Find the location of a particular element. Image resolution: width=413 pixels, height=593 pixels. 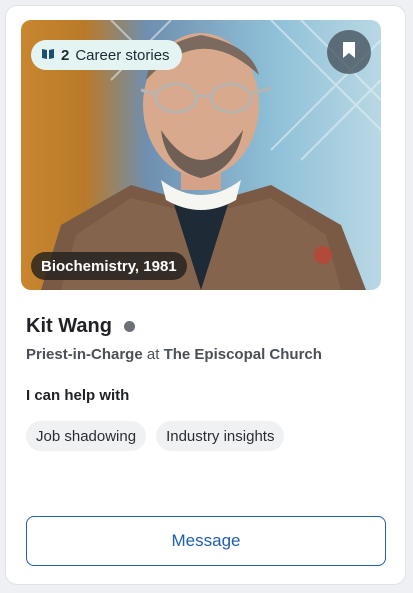

degree-badge: Biochemistry, 1981 is located at coordinates (109, 266).